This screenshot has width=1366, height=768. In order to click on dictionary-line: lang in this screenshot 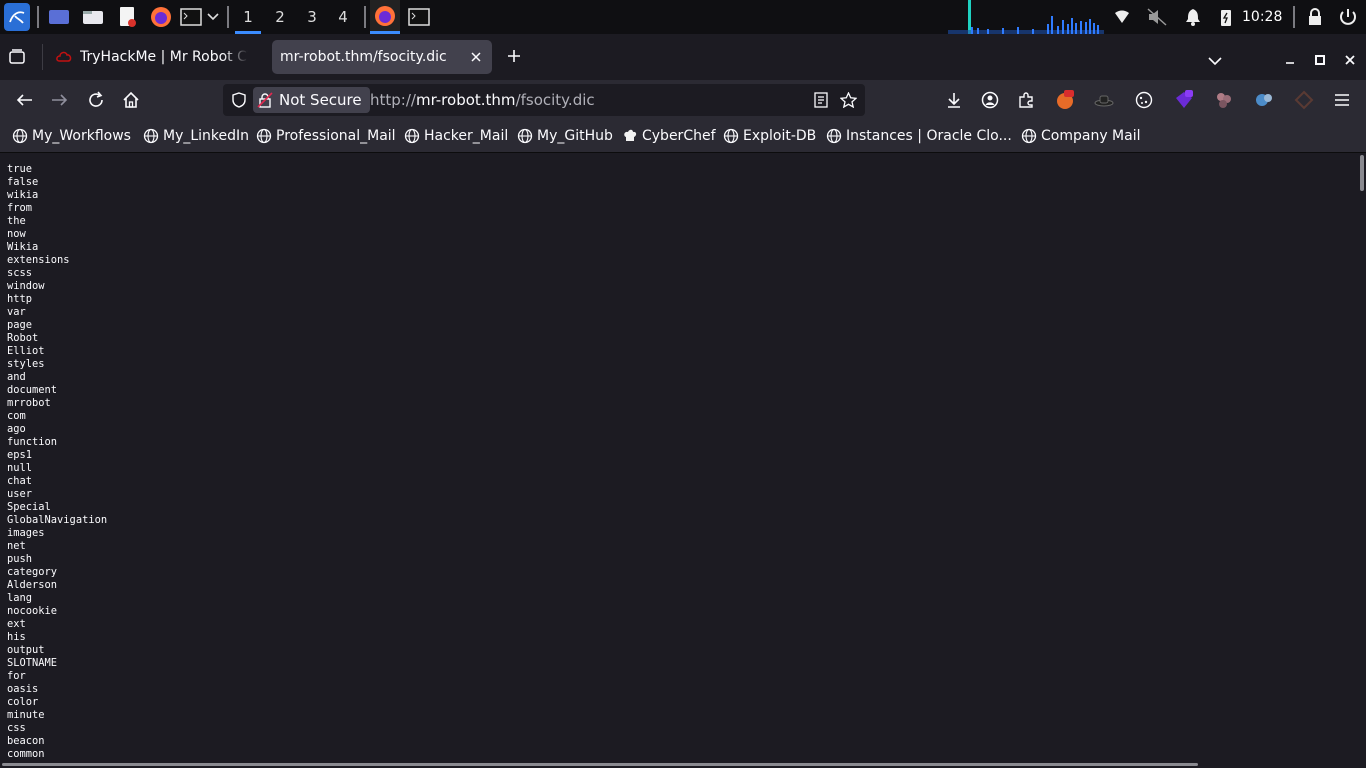, I will do `click(20, 598)`.